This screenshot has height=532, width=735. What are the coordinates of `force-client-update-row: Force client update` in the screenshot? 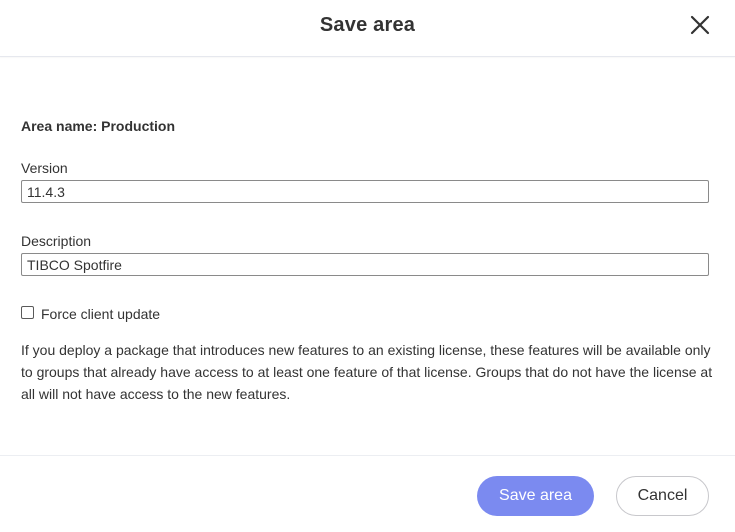 It's located at (90, 312).